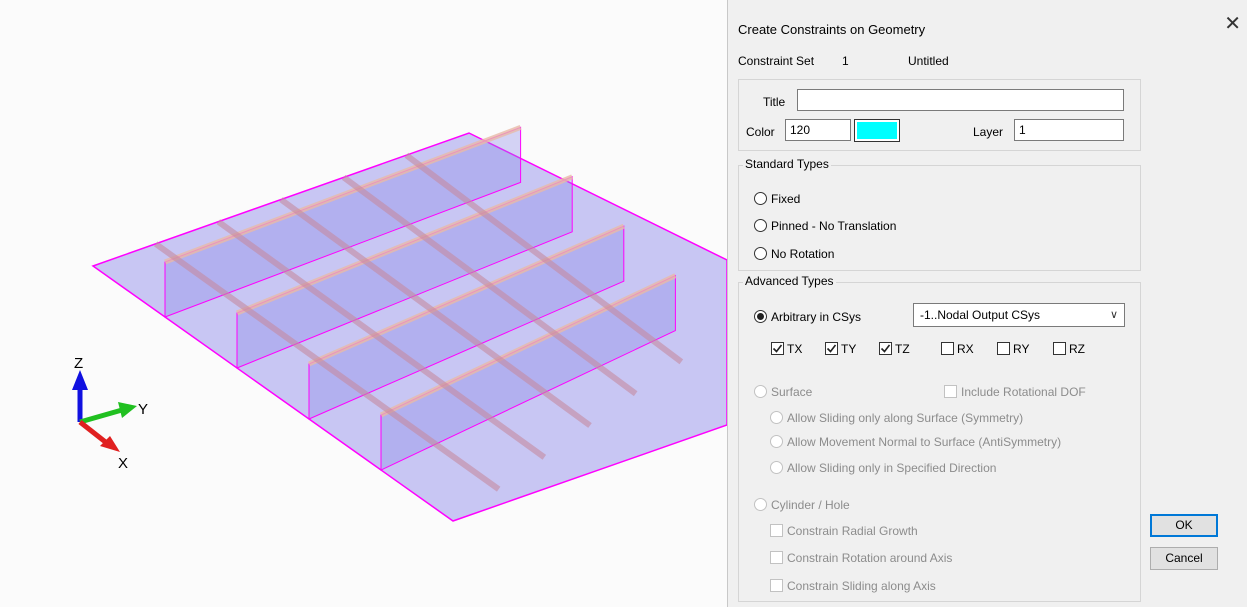 The height and width of the screenshot is (607, 1247). What do you see at coordinates (101, 416) in the screenshot?
I see `y-axis` at bounding box center [101, 416].